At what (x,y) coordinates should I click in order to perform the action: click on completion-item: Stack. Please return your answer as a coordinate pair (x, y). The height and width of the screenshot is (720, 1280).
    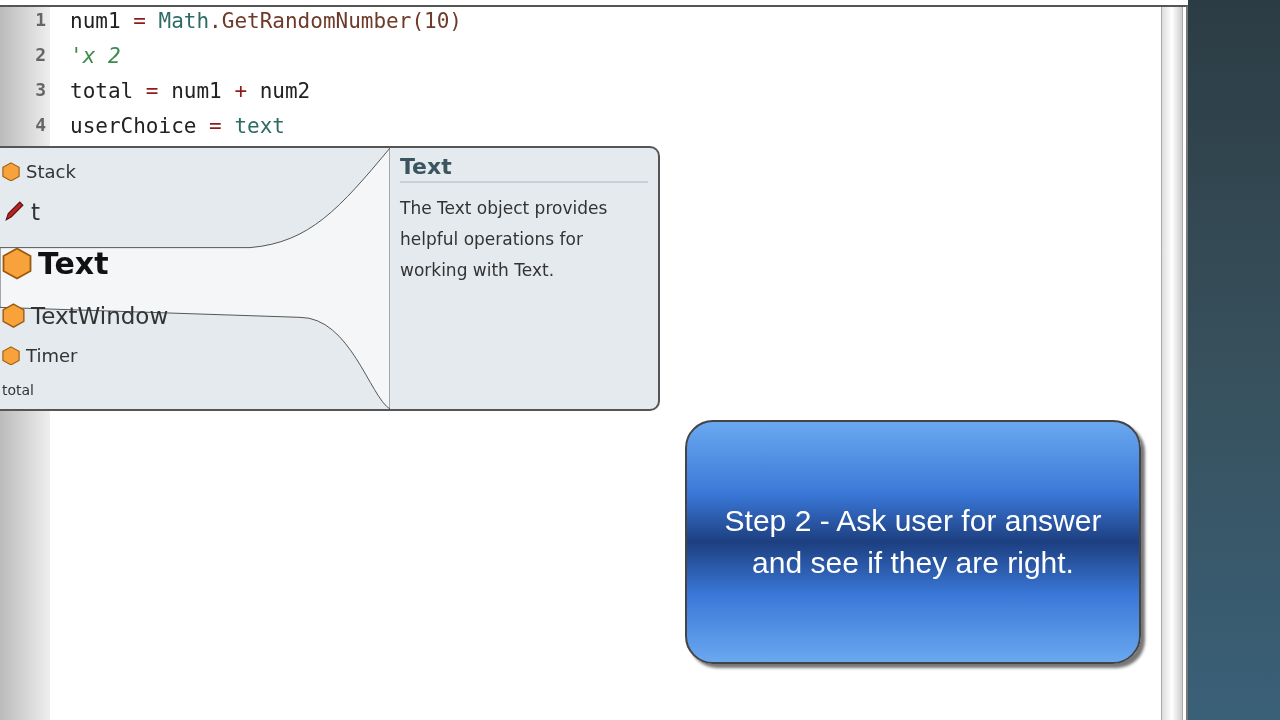
    Looking at the image, I should click on (195, 171).